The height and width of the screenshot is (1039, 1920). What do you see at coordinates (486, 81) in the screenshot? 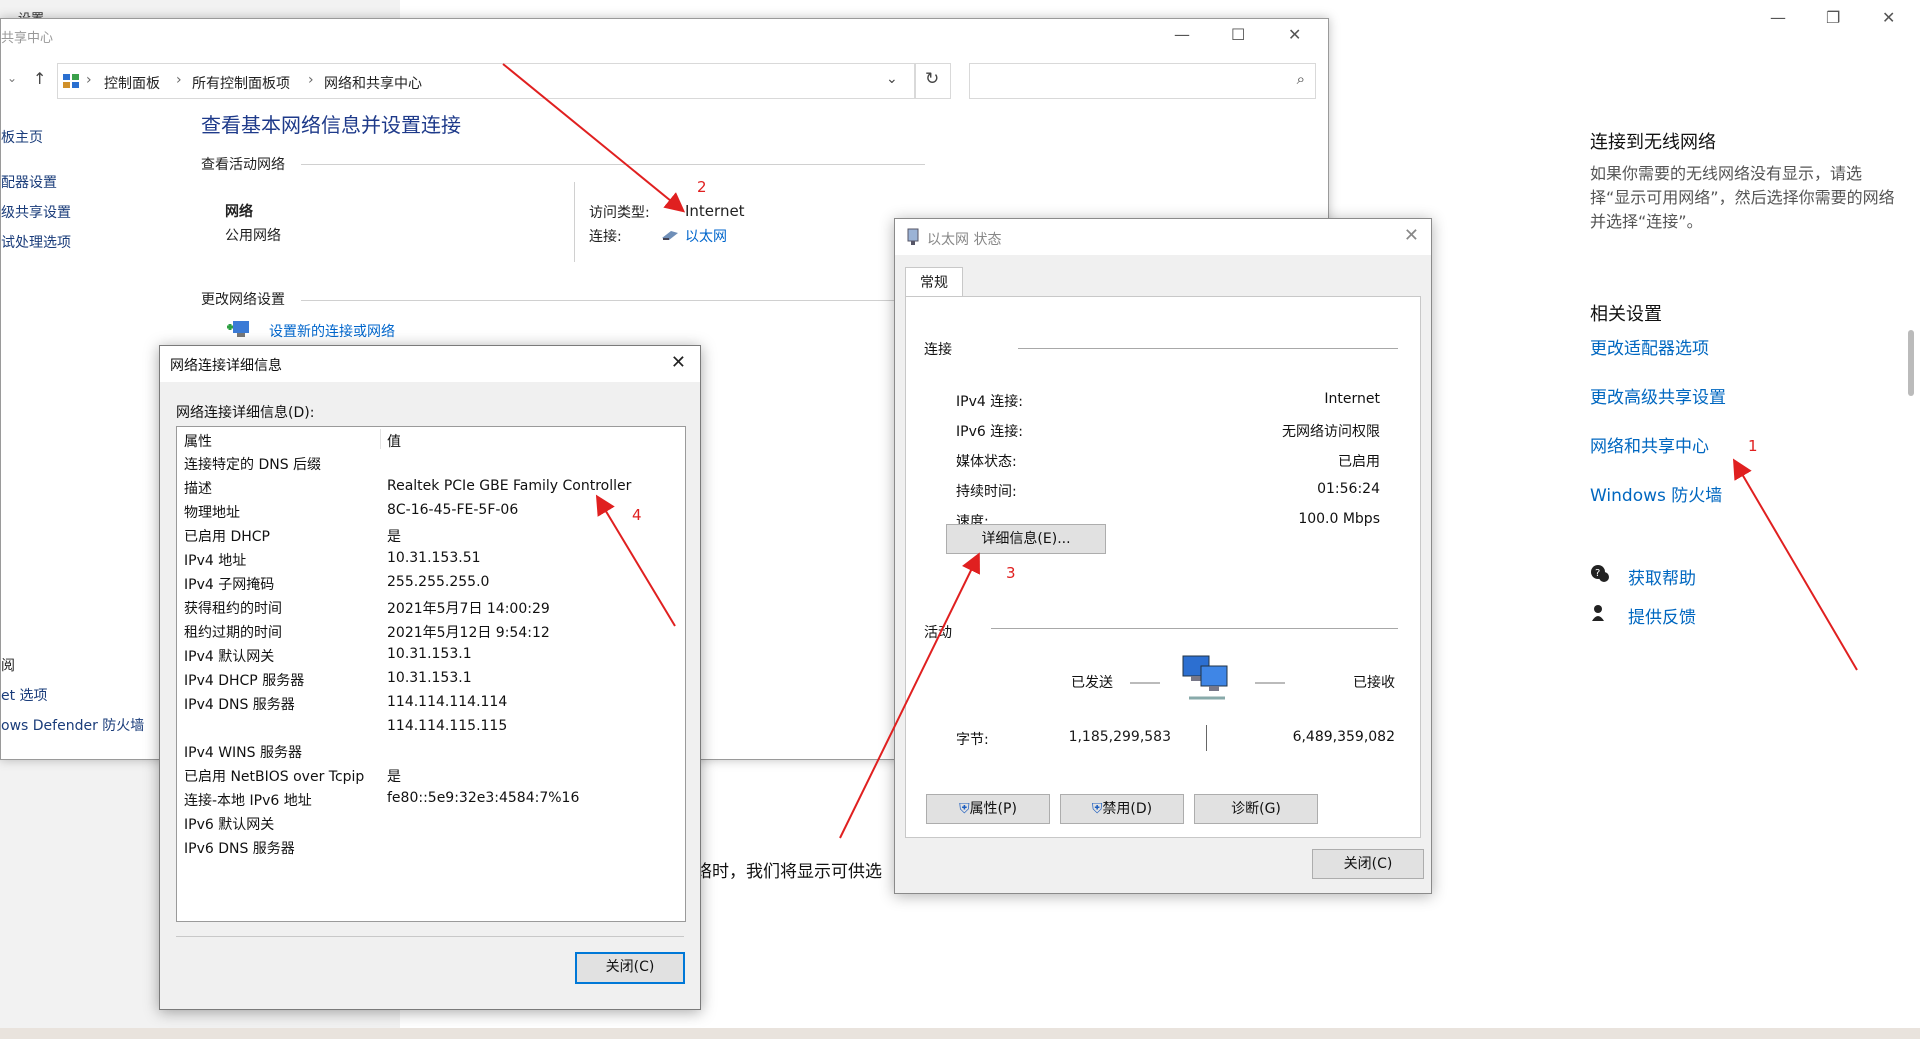
I see `address-bar: › 控制面板 › 所有控制面板项 › 网络和共享中心 ⌄` at bounding box center [486, 81].